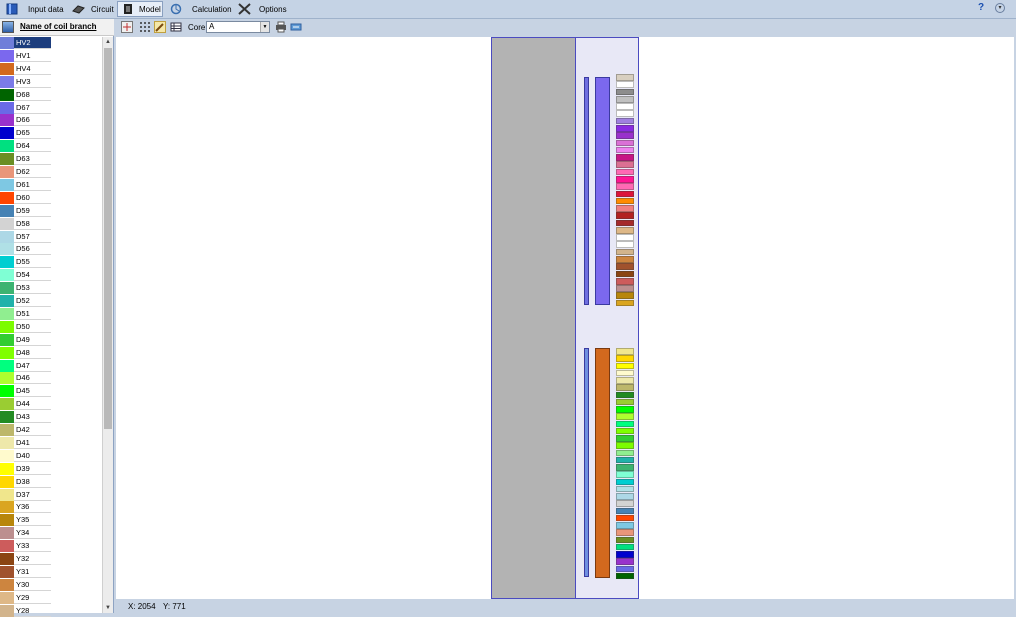 The image size is (1016, 617). I want to click on grid-icon, so click(8, 27).